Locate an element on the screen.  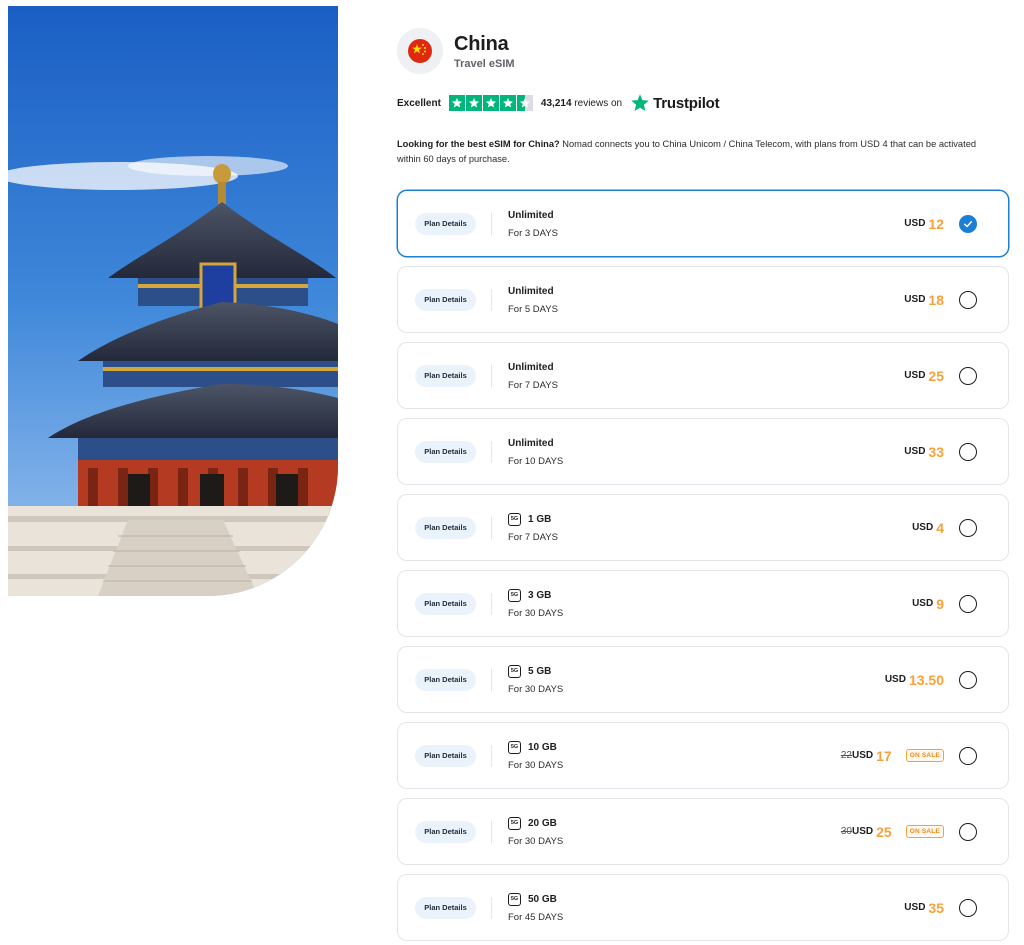
trustpilot-logo-text: Trustpilot is located at coordinates (686, 103).